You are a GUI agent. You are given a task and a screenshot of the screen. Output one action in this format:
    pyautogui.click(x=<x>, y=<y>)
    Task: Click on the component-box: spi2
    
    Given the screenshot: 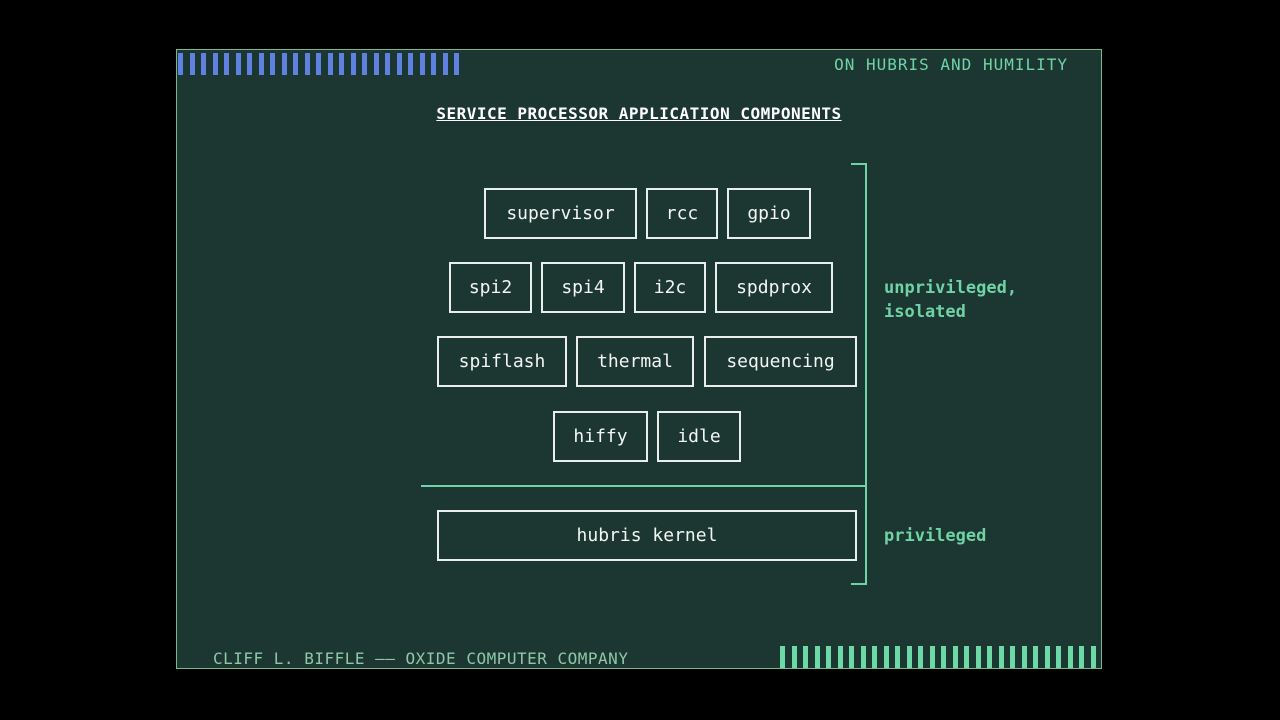 What is the action you would take?
    pyautogui.click(x=490, y=287)
    